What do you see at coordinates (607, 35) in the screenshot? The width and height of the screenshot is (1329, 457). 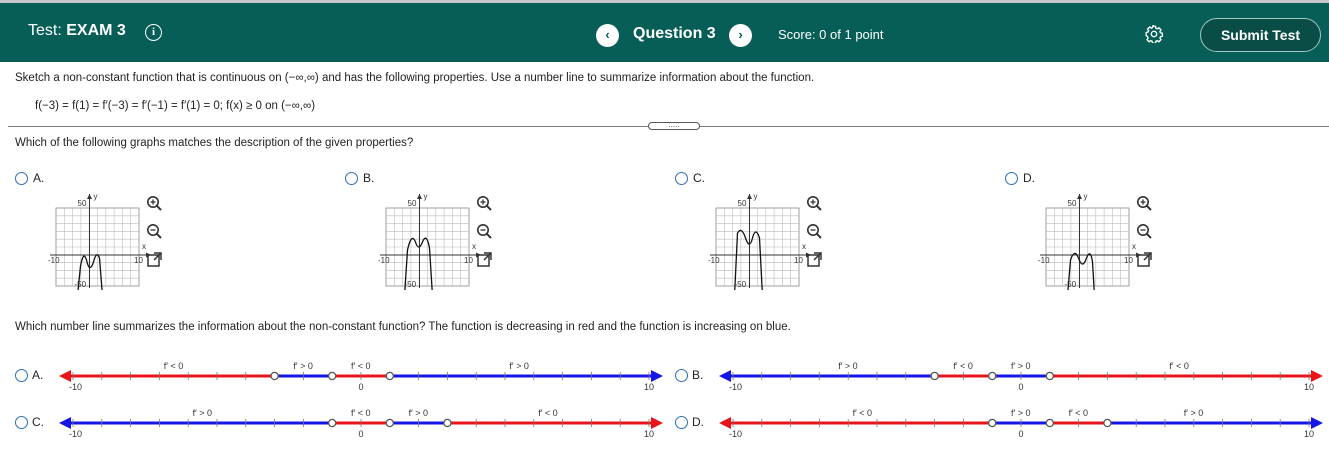 I see `previous-question-button: ‹` at bounding box center [607, 35].